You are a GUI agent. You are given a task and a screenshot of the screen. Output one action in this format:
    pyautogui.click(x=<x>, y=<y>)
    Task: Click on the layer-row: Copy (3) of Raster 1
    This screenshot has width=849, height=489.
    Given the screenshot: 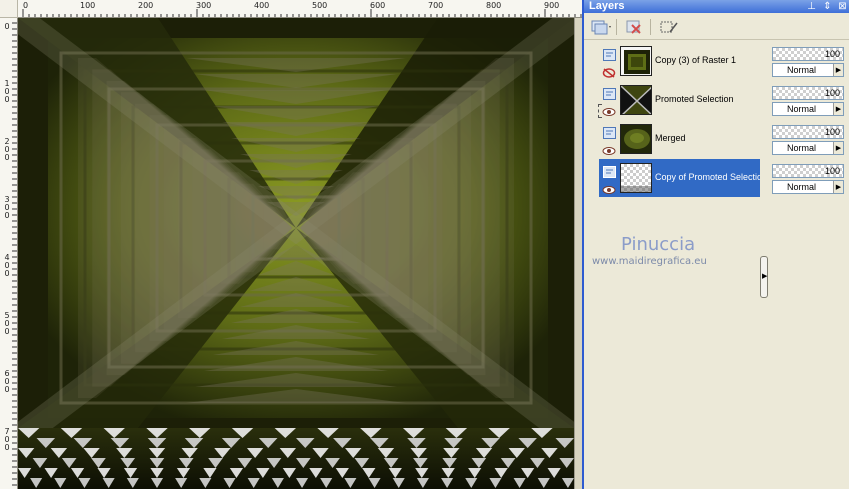 What is the action you would take?
    pyautogui.click(x=679, y=61)
    